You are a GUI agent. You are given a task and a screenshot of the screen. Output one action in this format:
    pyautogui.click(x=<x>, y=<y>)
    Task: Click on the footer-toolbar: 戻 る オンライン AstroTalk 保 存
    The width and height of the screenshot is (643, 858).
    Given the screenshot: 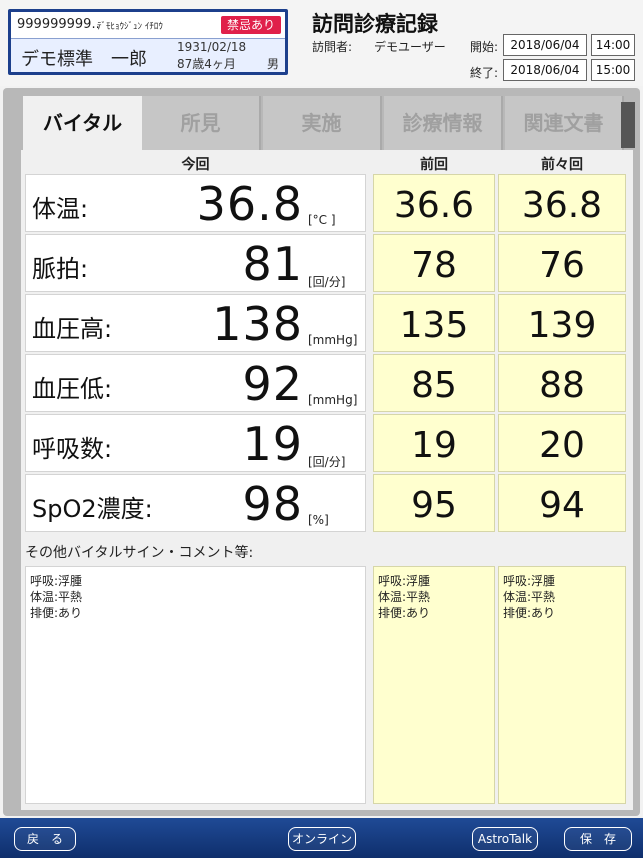 What is the action you would take?
    pyautogui.click(x=321, y=838)
    